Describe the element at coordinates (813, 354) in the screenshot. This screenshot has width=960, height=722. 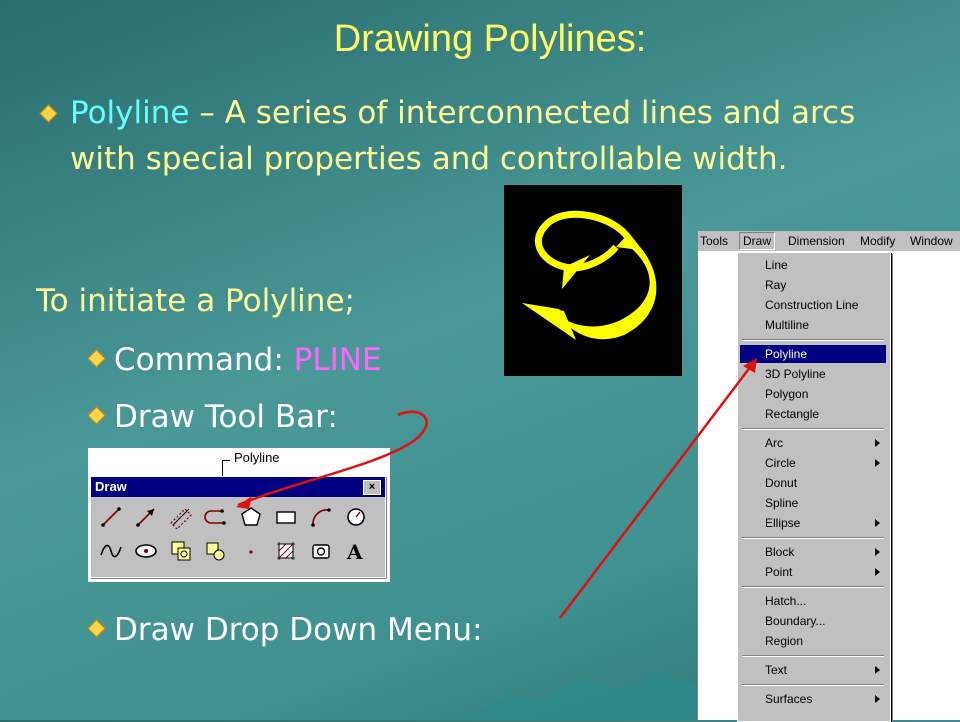
I see `menu-item-polyline: Polyline` at that location.